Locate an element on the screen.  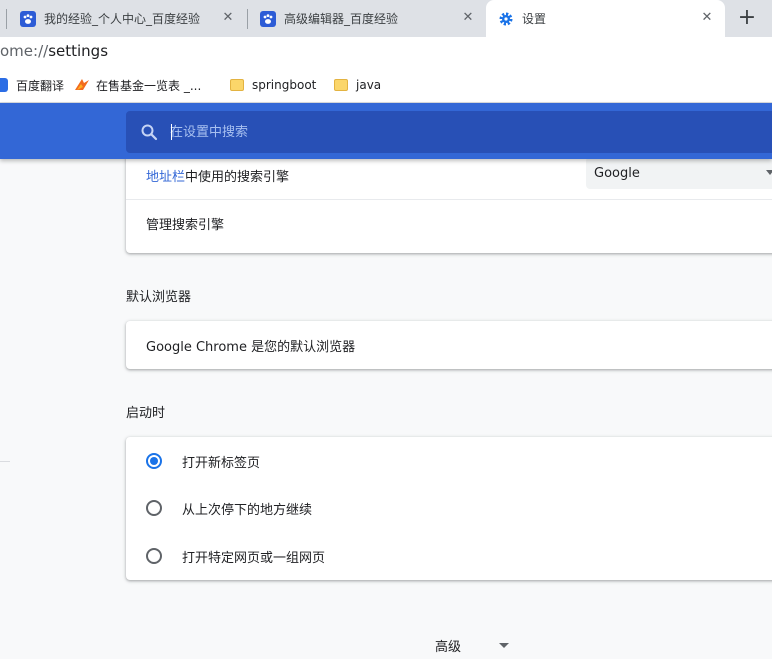
search-engine-row-label: 中使用的搜索引擎 is located at coordinates (237, 177).